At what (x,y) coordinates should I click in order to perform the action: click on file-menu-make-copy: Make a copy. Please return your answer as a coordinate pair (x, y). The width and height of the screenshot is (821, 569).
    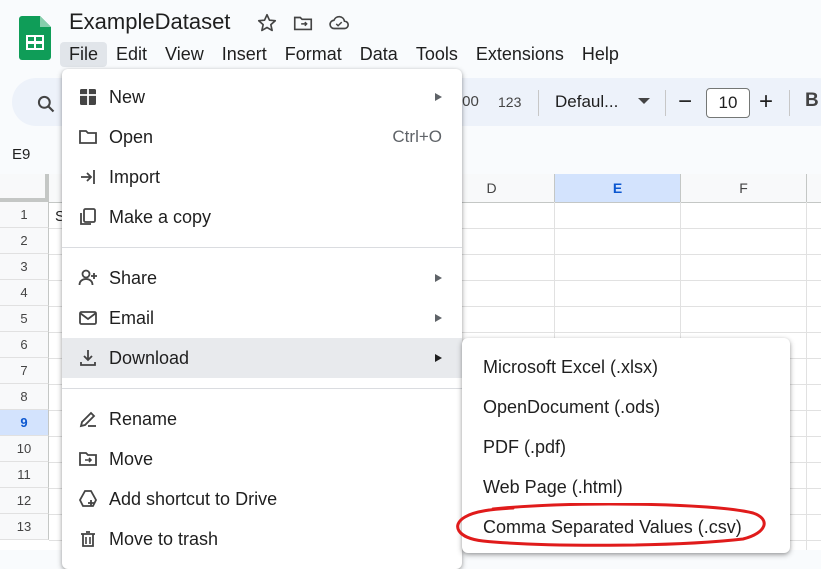
    Looking at the image, I should click on (262, 217).